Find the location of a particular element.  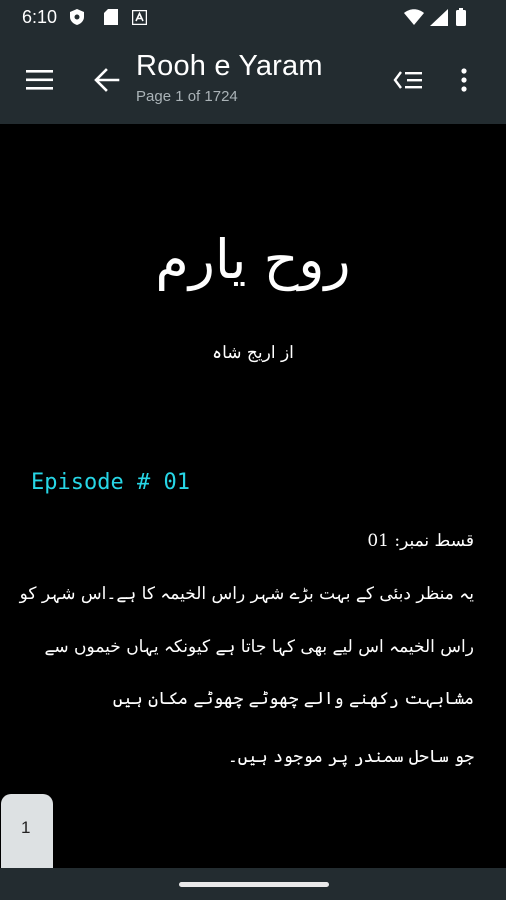

status-time: 6:10 is located at coordinates (40, 17).